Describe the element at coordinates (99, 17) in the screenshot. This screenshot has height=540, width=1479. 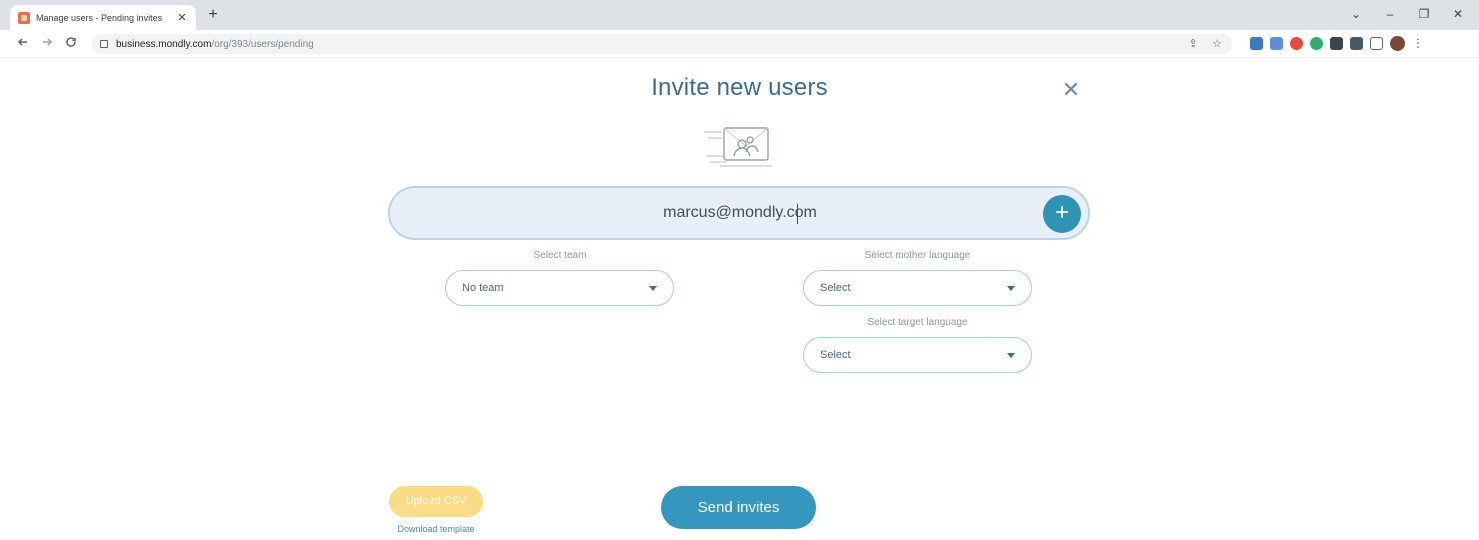
I see `tab-title: Manage users - Pending invites` at that location.